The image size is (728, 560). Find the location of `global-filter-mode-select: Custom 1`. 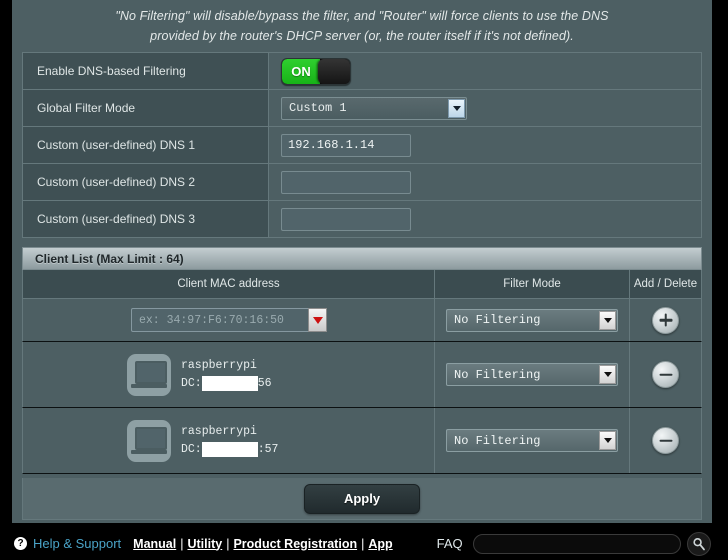

global-filter-mode-select: Custom 1 is located at coordinates (374, 108).